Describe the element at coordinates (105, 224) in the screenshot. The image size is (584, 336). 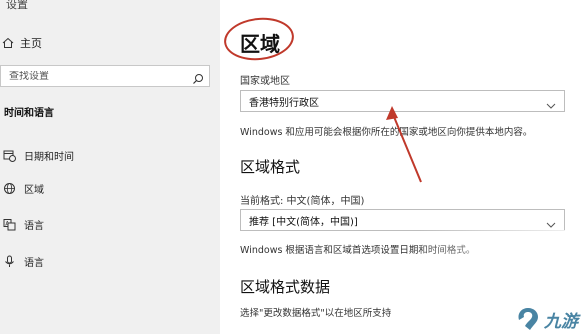
I see `sidebar-item-language: A 语言` at that location.